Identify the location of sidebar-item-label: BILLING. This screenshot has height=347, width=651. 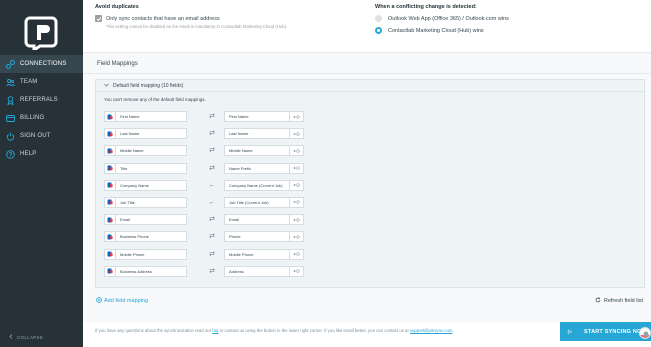
(32, 118).